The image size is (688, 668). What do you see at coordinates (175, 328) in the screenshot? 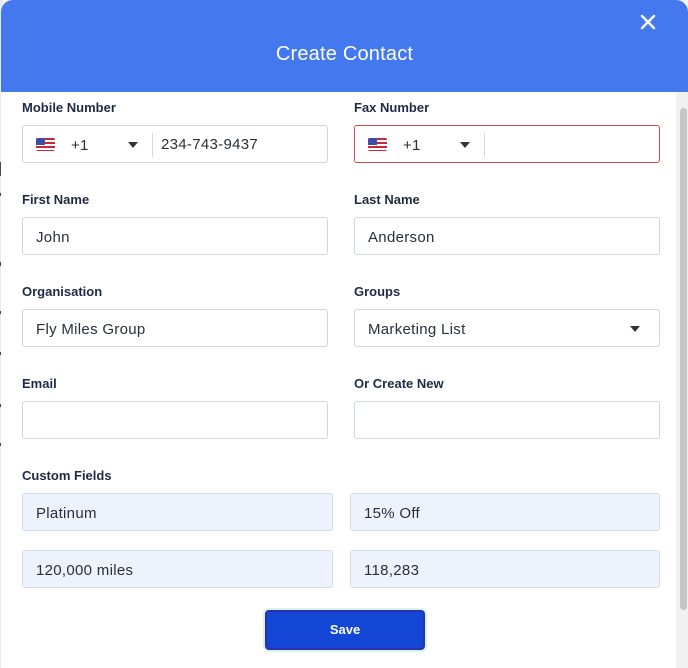
I see `organisation-input: Fly Miles Group` at bounding box center [175, 328].